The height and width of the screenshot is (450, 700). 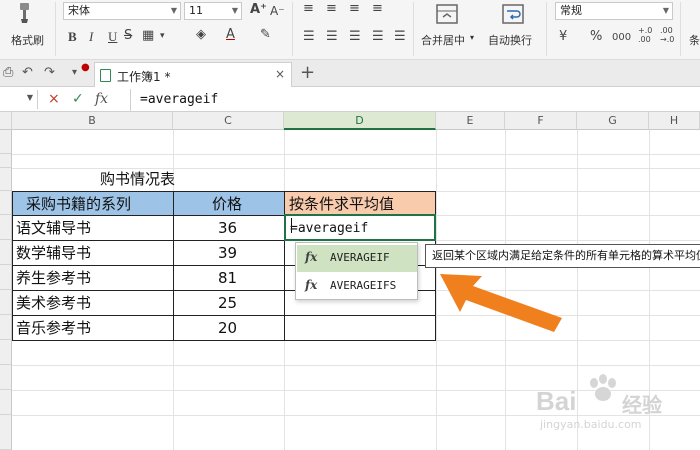 What do you see at coordinates (674, 121) in the screenshot?
I see `column-header-h: H` at bounding box center [674, 121].